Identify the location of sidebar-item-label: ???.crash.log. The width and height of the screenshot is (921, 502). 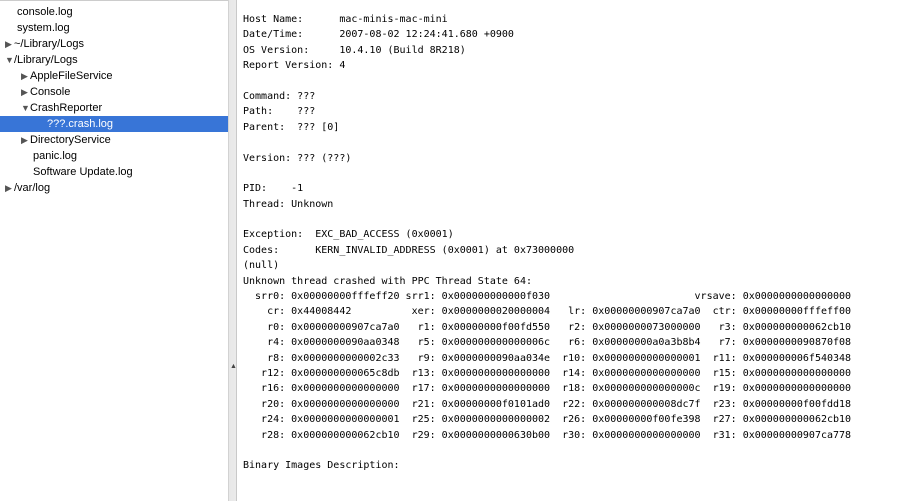
(80, 124).